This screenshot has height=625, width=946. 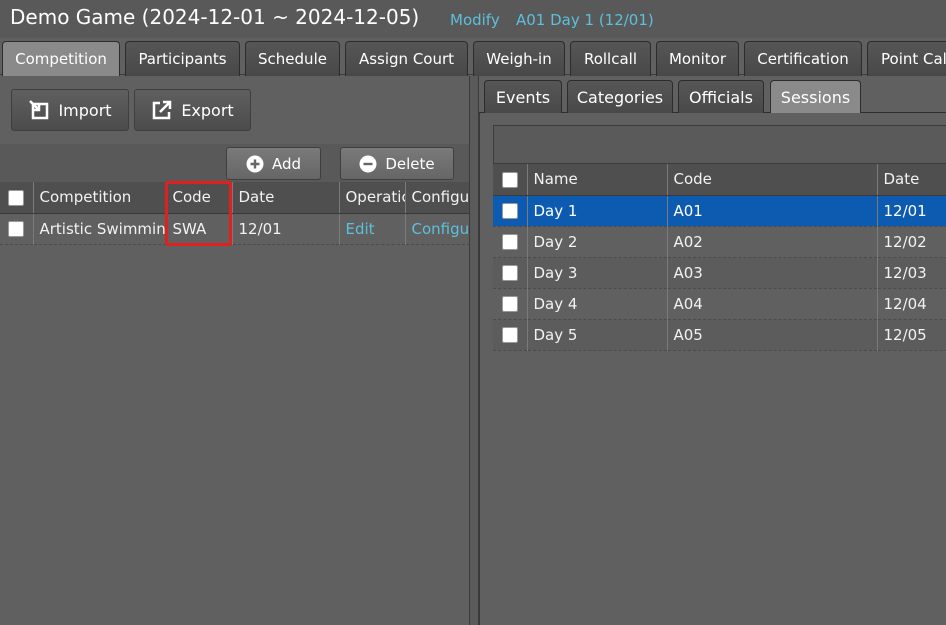 What do you see at coordinates (215, 17) in the screenshot?
I see `page-title: Demo Game (2024-12-01 ~ 2024-12-05)` at bounding box center [215, 17].